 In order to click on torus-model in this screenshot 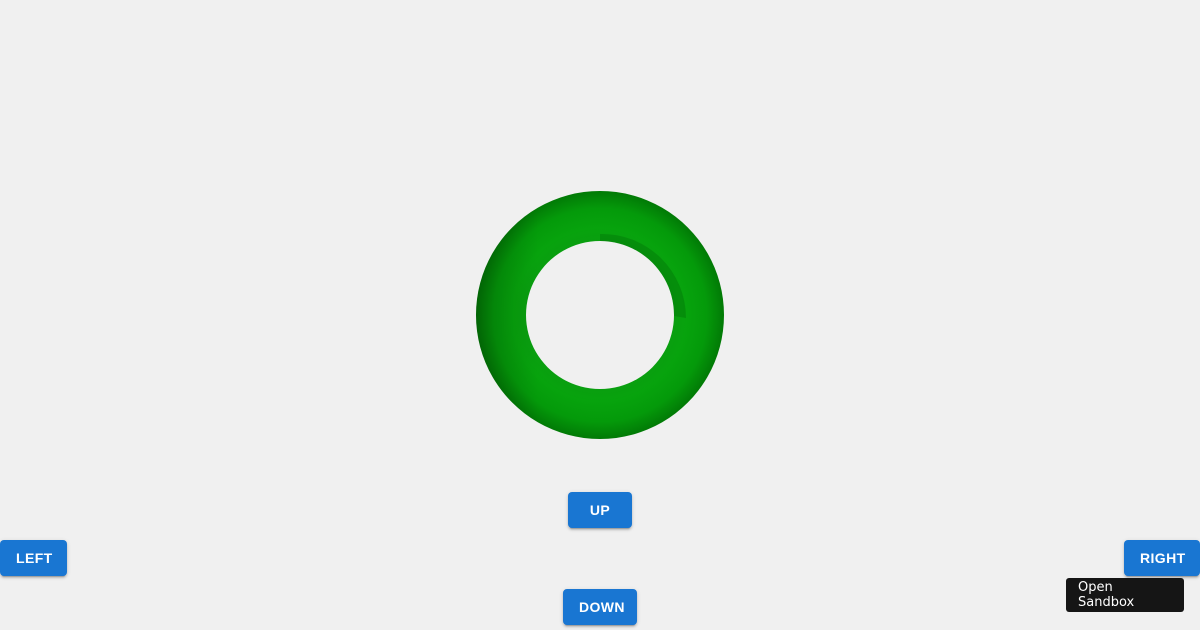, I will do `click(599, 315)`.